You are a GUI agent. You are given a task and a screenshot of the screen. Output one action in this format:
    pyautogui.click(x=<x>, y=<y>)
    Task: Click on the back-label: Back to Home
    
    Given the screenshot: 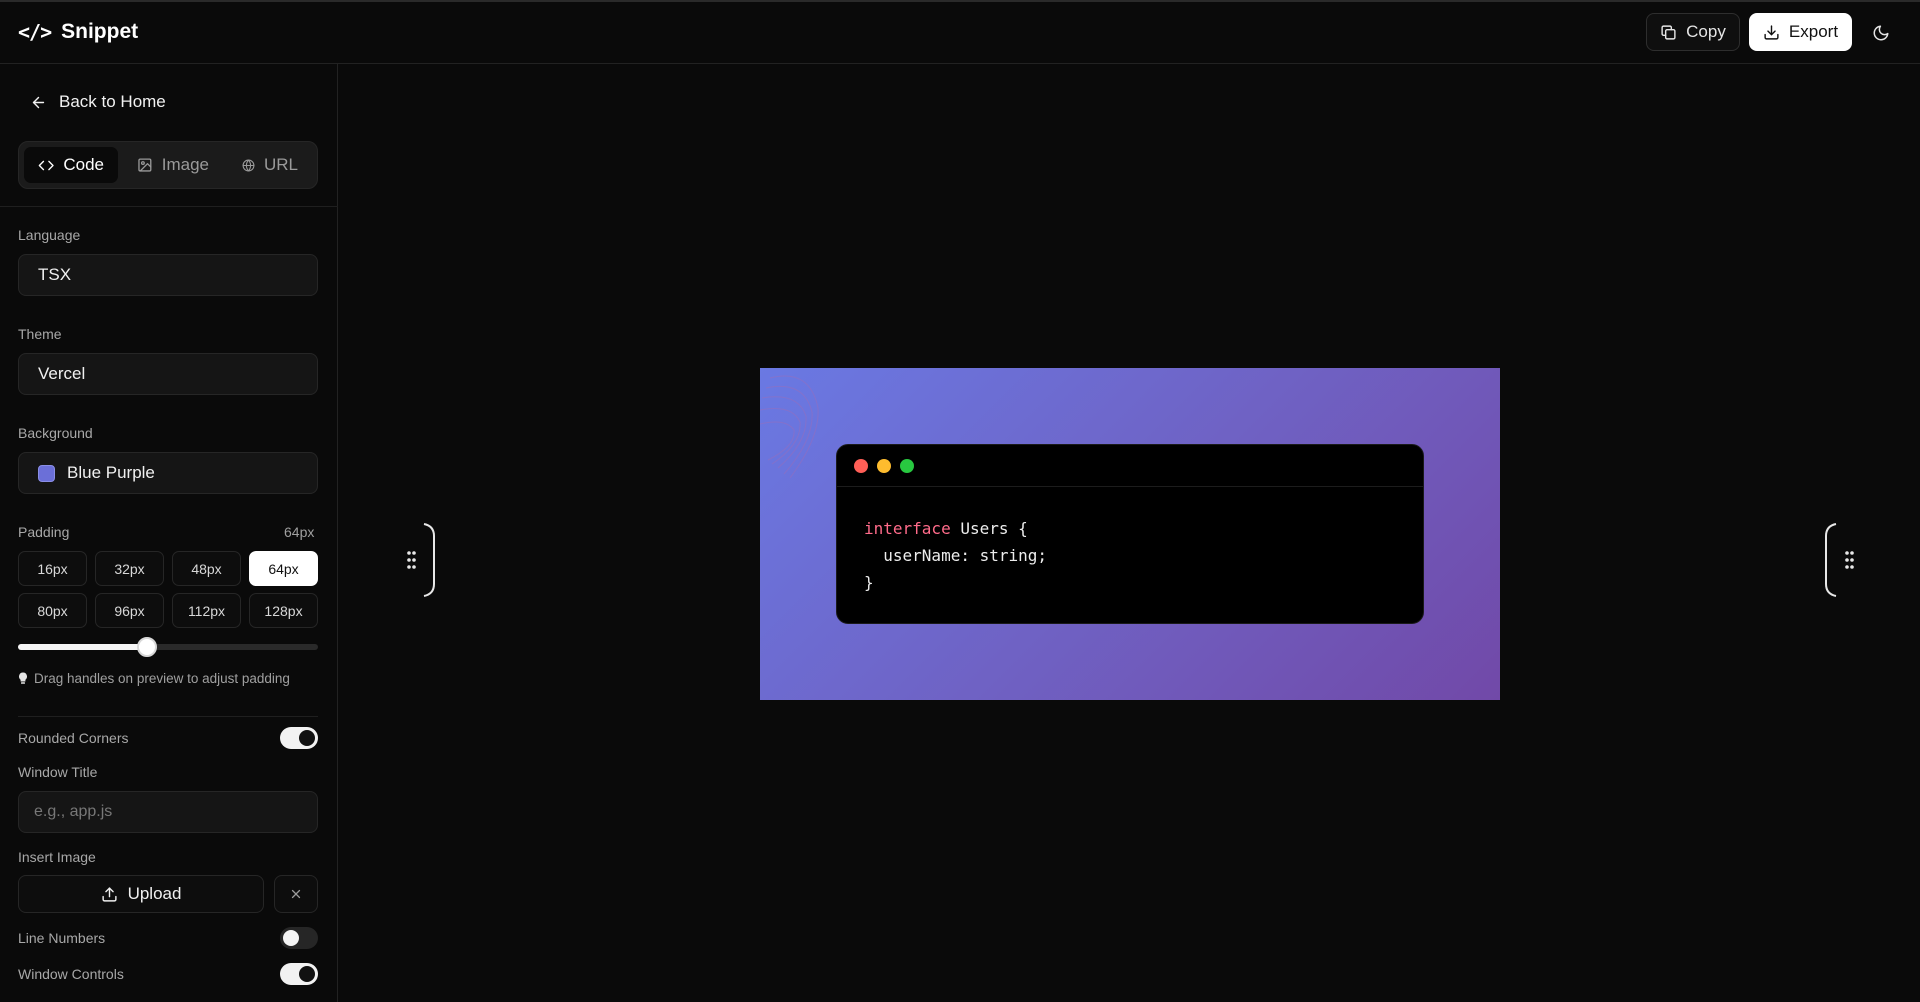 What is the action you would take?
    pyautogui.click(x=112, y=101)
    